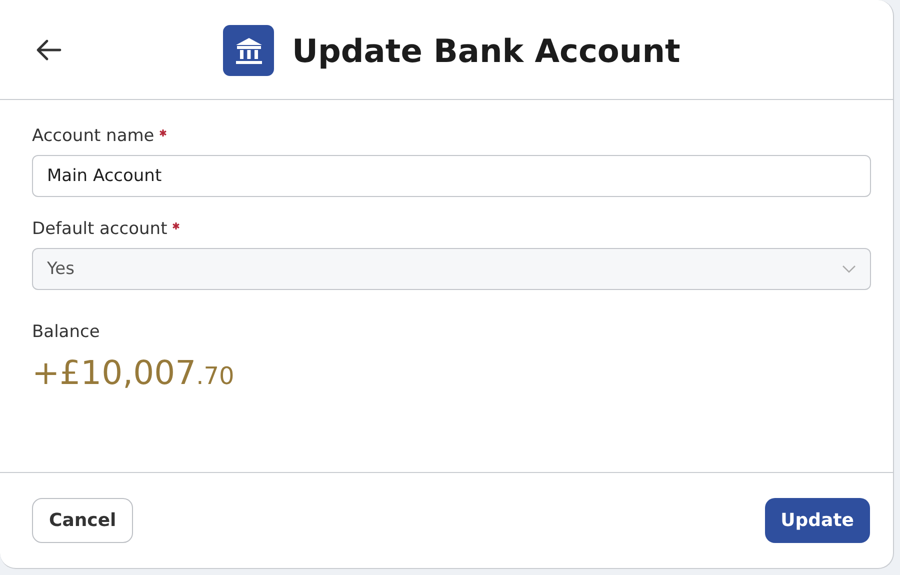 The width and height of the screenshot is (900, 575). Describe the element at coordinates (248, 50) in the screenshot. I see `bank-icon` at that location.